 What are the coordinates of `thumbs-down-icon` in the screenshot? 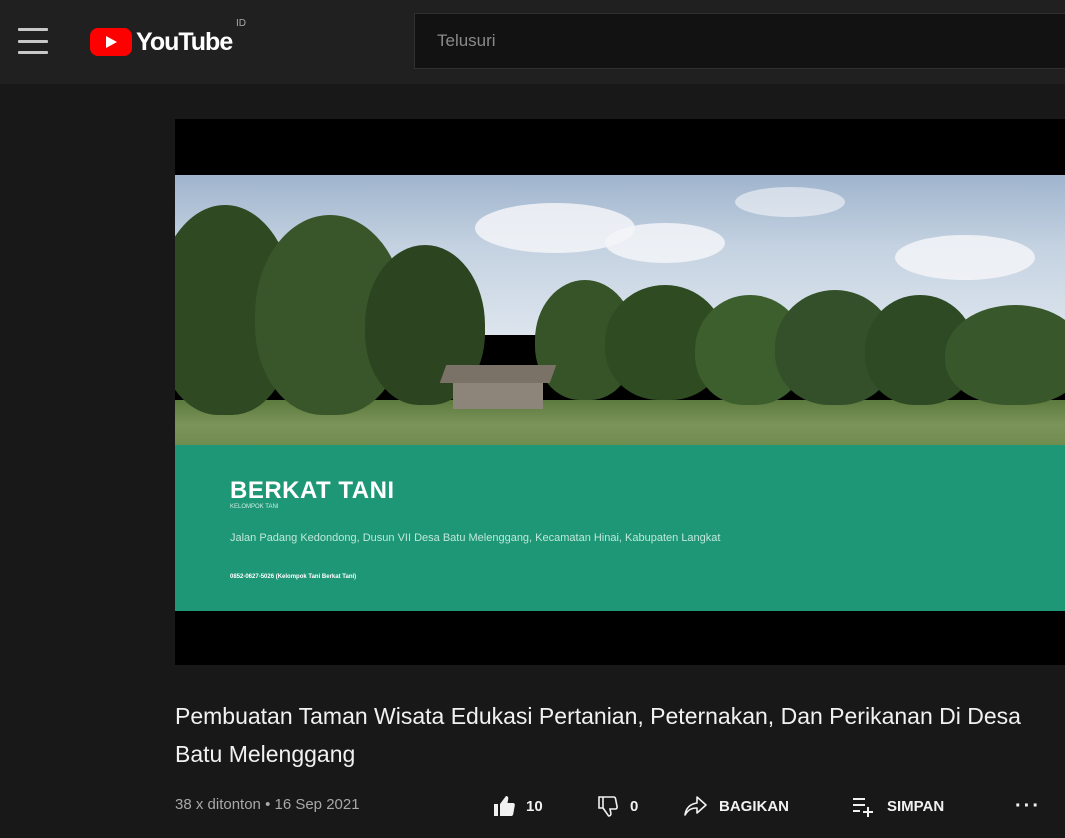 It's located at (608, 806).